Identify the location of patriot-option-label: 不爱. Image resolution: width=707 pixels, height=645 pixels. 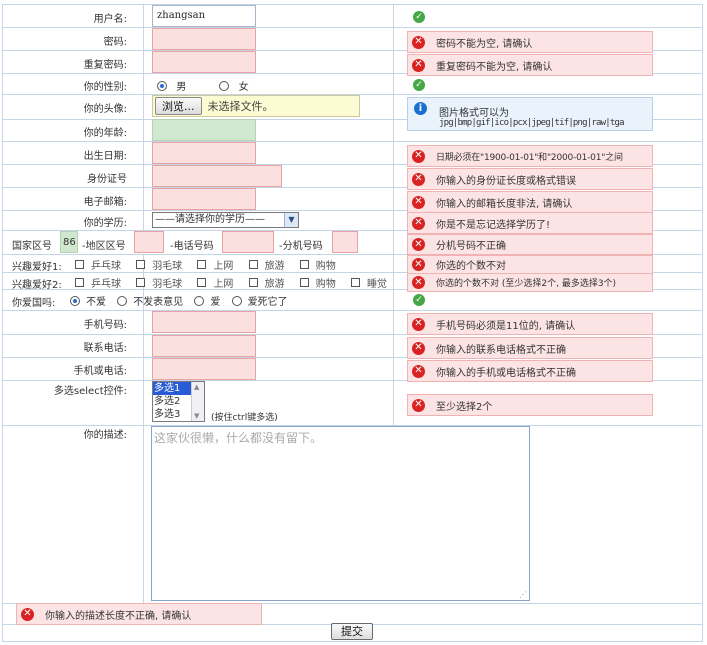
(96, 302).